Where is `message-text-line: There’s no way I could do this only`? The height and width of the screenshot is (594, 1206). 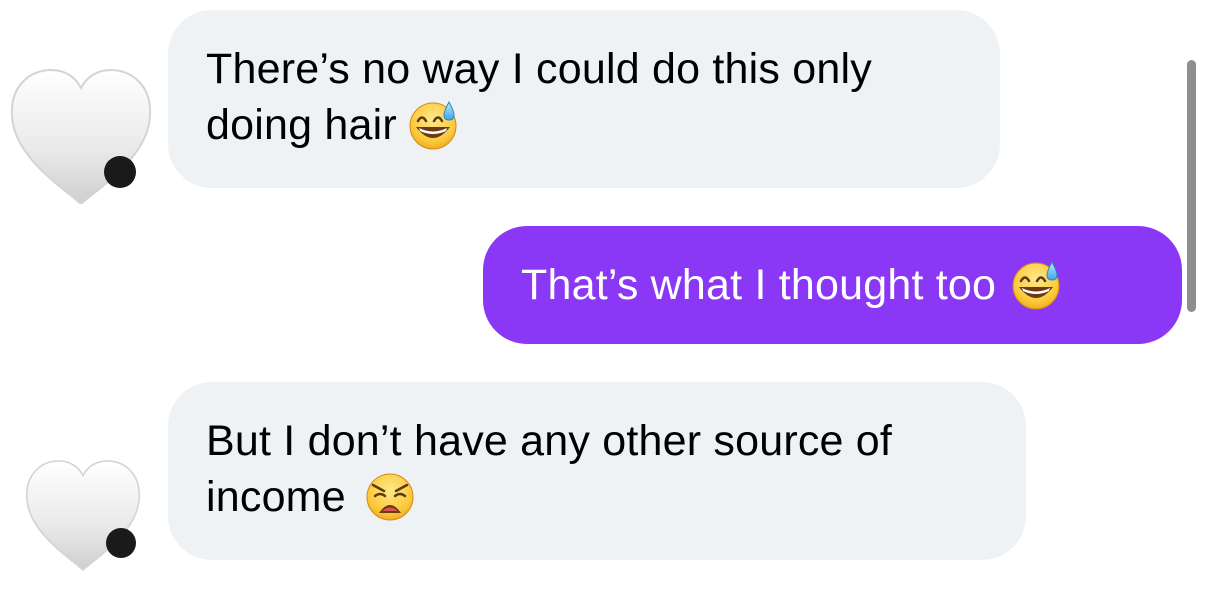 message-text-line: There’s no way I could do this only is located at coordinates (539, 69).